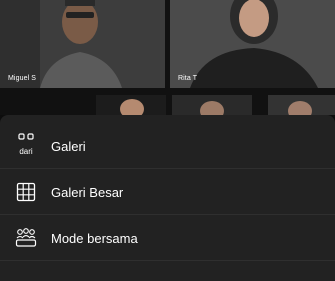 The image size is (335, 281). Describe the element at coordinates (26, 145) in the screenshot. I see `gallery-icon: dari` at that location.